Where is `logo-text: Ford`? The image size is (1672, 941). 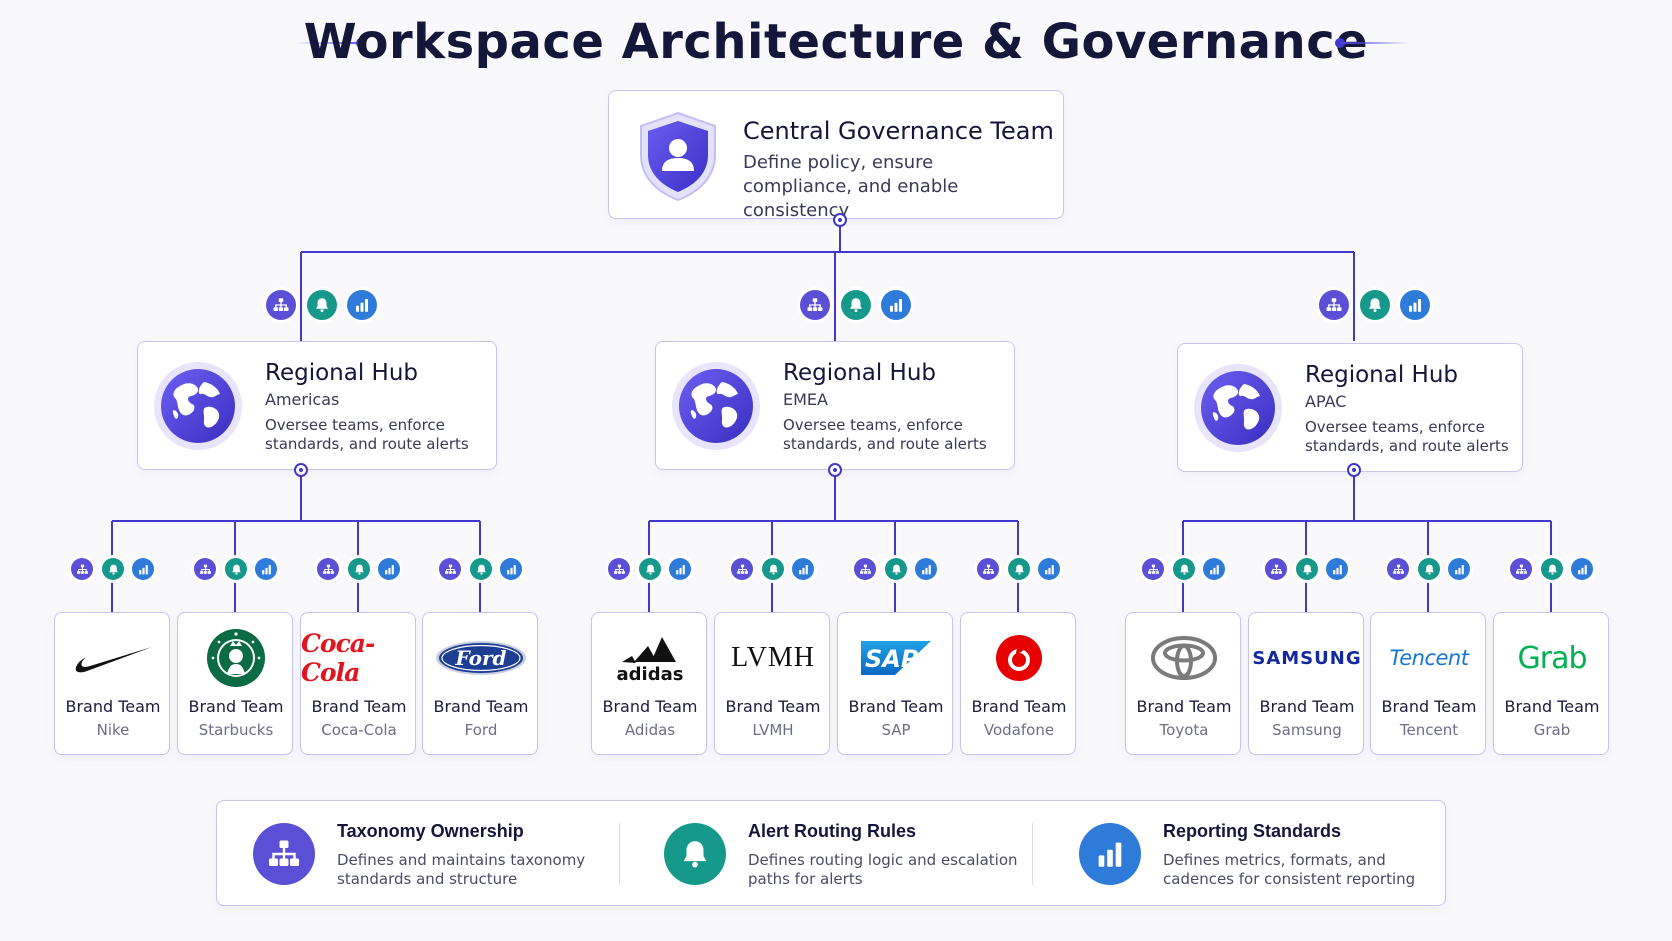
logo-text: Ford is located at coordinates (481, 658).